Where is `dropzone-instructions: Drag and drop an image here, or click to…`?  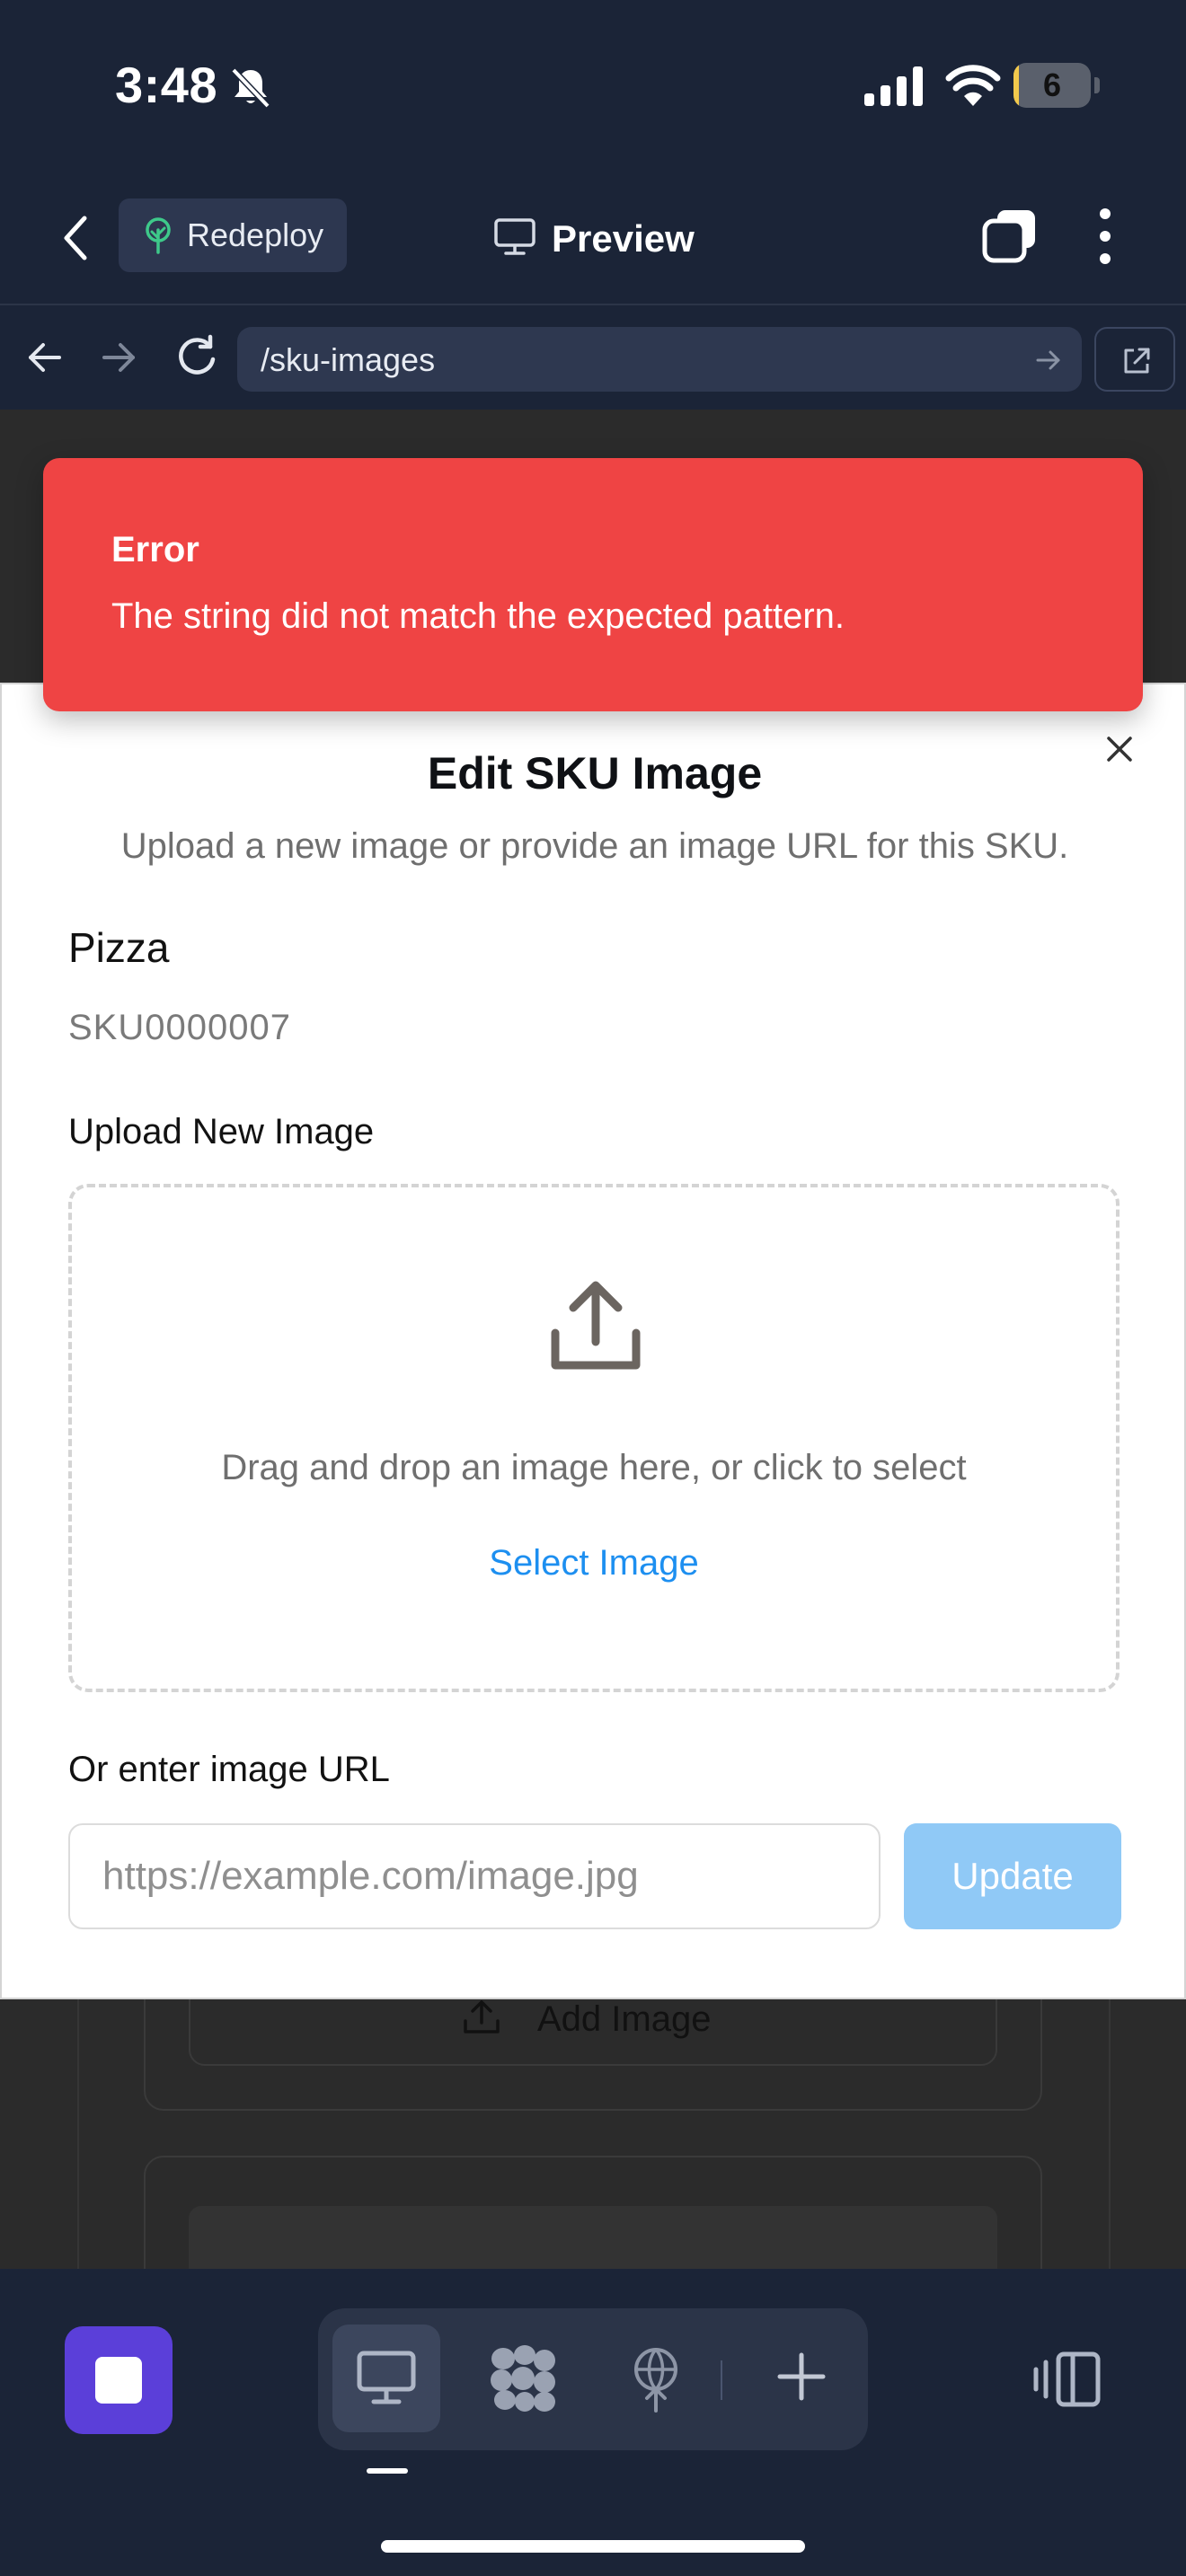 dropzone-instructions: Drag and drop an image here, or click to… is located at coordinates (594, 1467).